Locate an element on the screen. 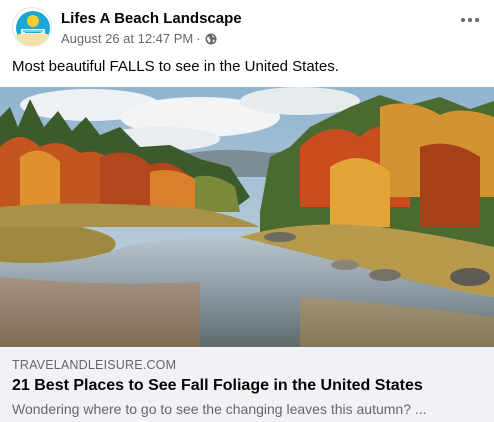  post-meta: August 26 at 12:47 PM · is located at coordinates (139, 38).